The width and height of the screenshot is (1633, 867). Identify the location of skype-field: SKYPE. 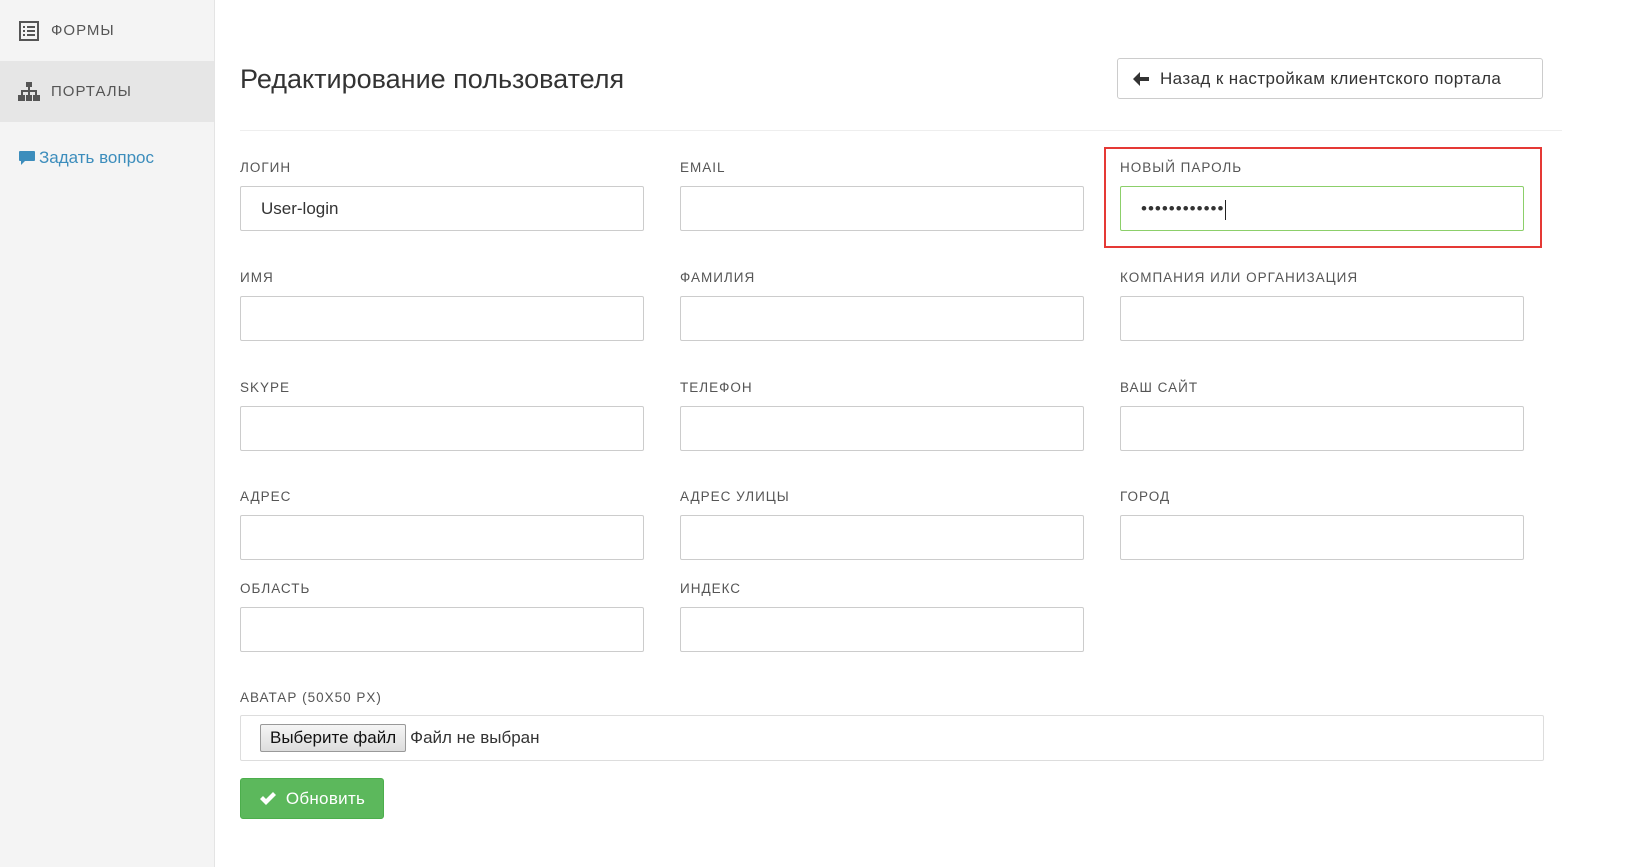
(442, 415).